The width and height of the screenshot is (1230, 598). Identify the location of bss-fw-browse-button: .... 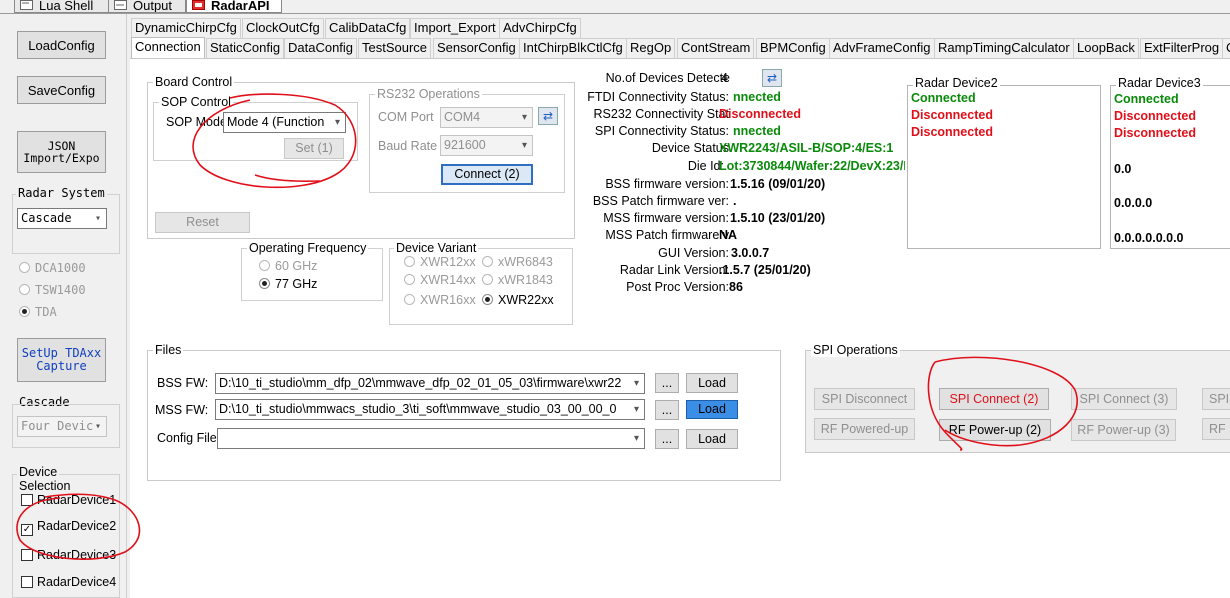
(667, 383).